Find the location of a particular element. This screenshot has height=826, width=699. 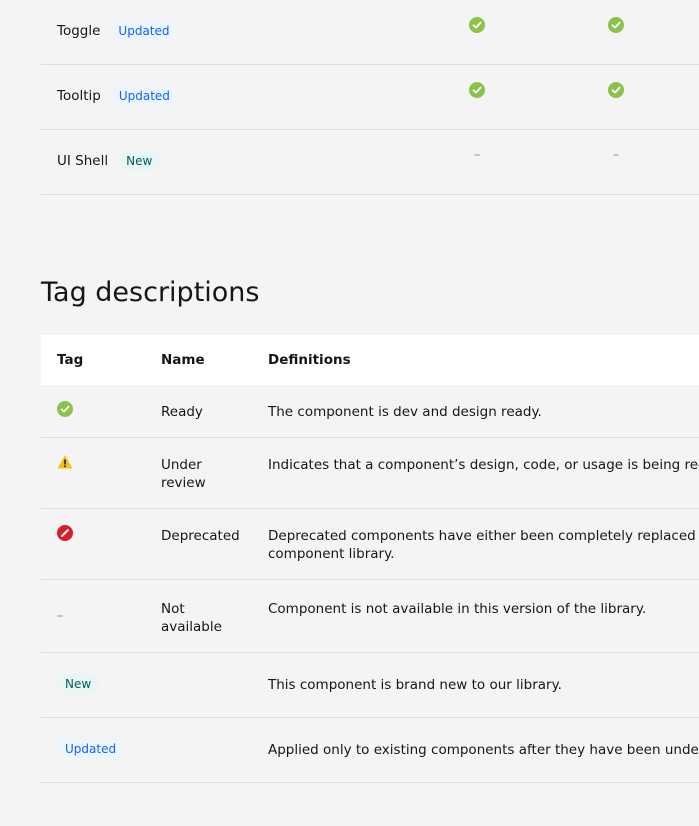

name-cell: Deprecated is located at coordinates (200, 536).